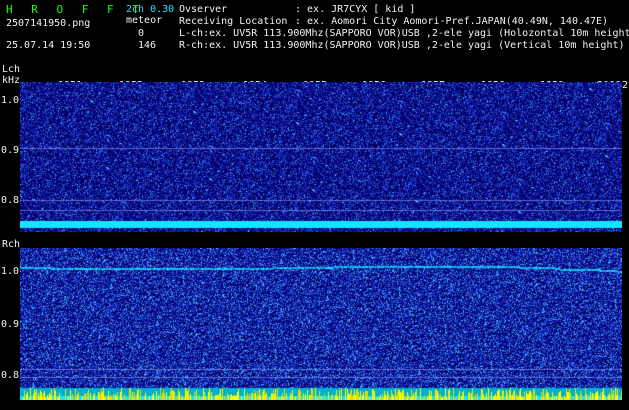  Describe the element at coordinates (75, 9) in the screenshot. I see `app-title: H R O F F T` at that location.